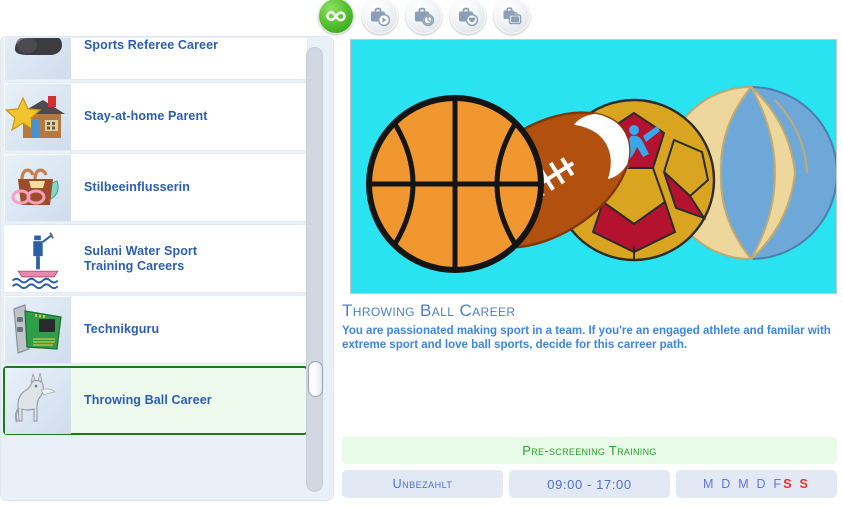 The height and width of the screenshot is (506, 843). I want to click on favorite-careers-tab, so click(468, 17).